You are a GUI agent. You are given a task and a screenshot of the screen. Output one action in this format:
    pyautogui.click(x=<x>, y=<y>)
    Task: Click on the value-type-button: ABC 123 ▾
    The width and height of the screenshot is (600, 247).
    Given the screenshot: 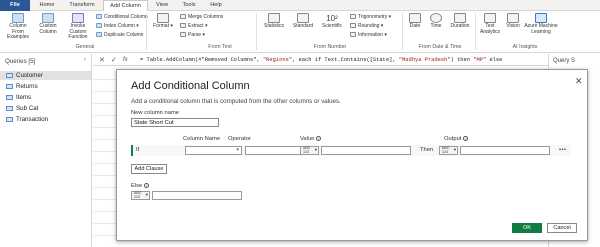 What is the action you would take?
    pyautogui.click(x=309, y=150)
    